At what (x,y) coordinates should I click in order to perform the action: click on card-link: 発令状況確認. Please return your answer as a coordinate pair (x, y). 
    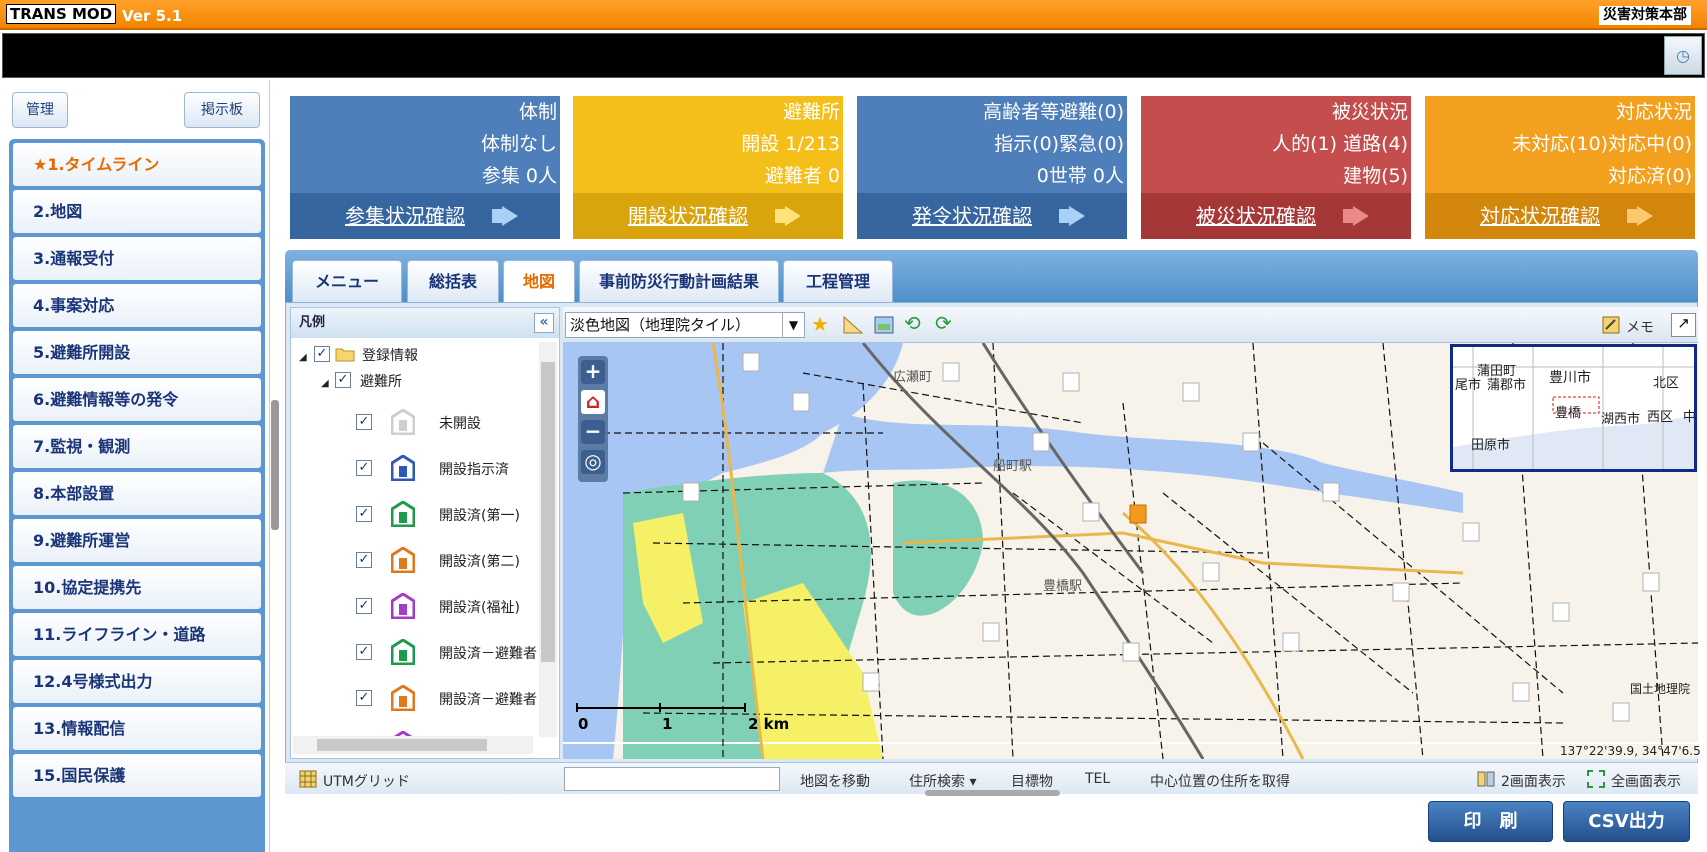
    Looking at the image, I should click on (992, 216).